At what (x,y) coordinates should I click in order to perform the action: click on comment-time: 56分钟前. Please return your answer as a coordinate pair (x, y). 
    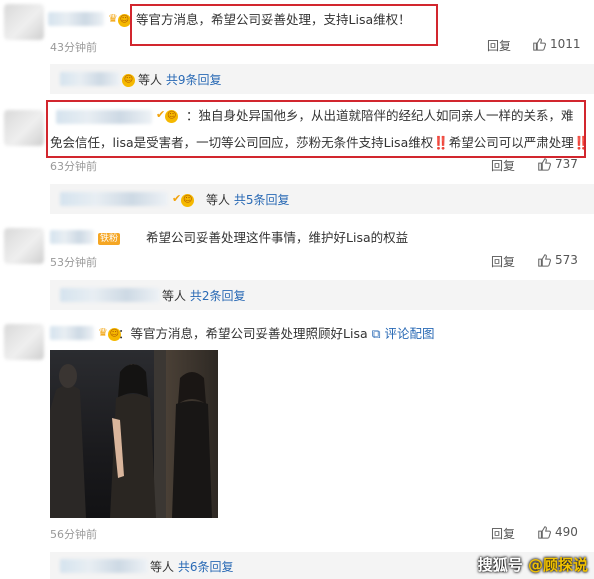
    Looking at the image, I should click on (73, 534).